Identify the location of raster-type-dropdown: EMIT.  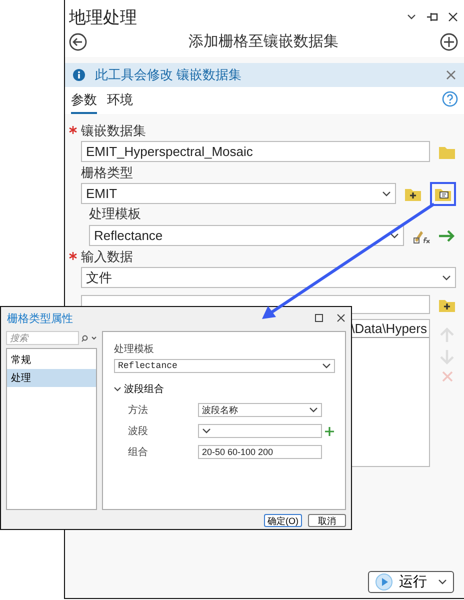
(238, 193).